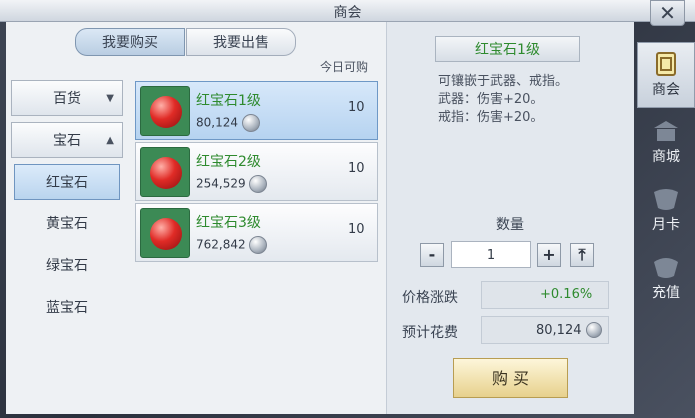 The width and height of the screenshot is (695, 418). What do you see at coordinates (666, 131) in the screenshot?
I see `shop-icon` at bounding box center [666, 131].